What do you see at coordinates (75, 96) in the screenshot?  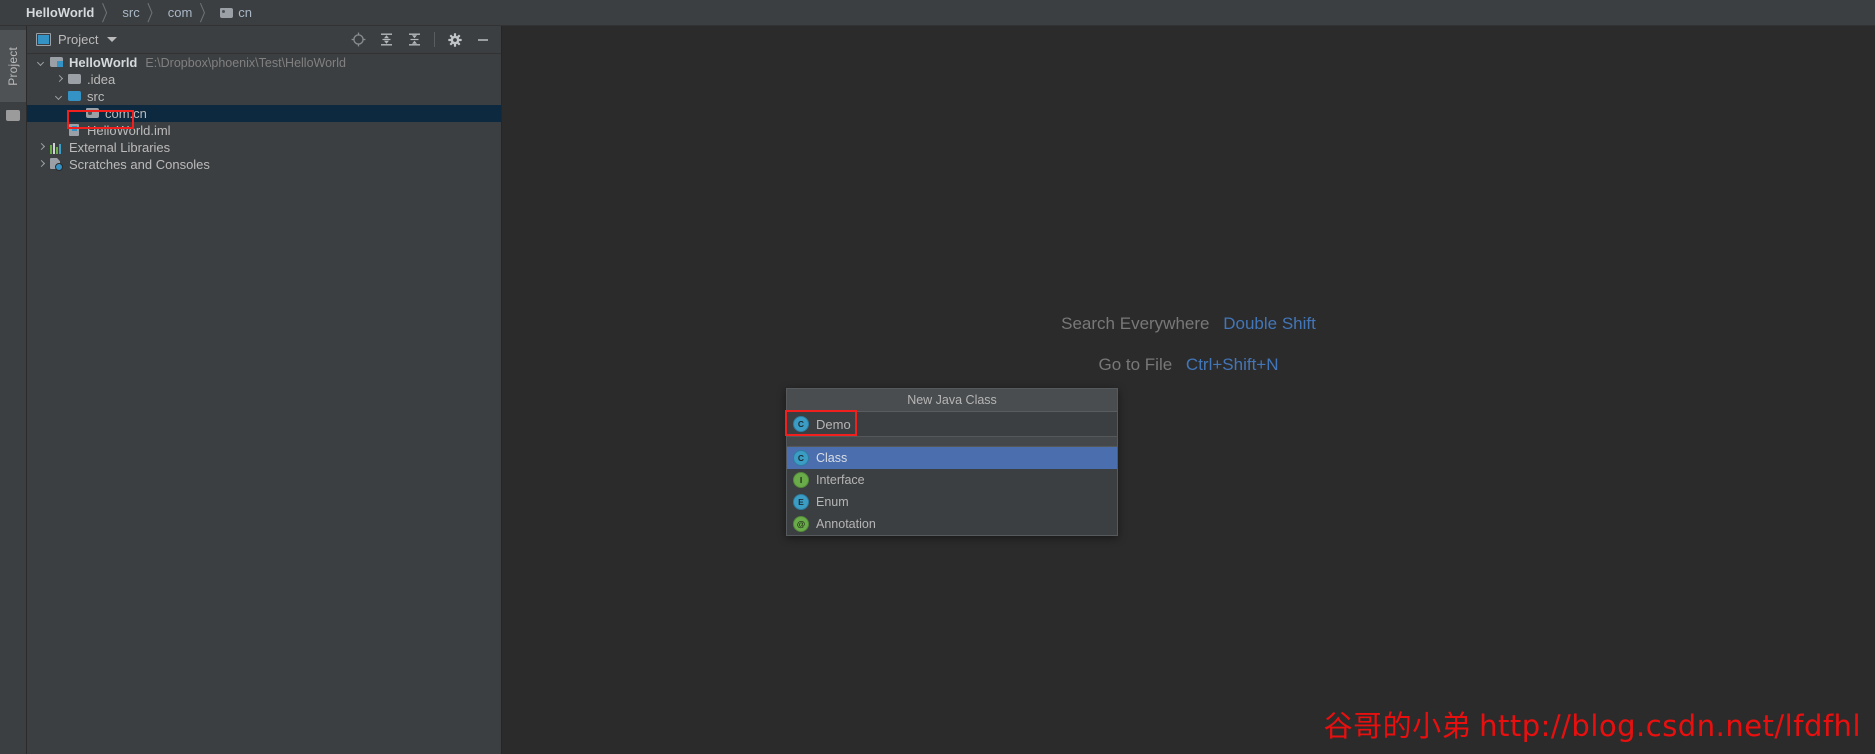 I see `source-folder-icon` at bounding box center [75, 96].